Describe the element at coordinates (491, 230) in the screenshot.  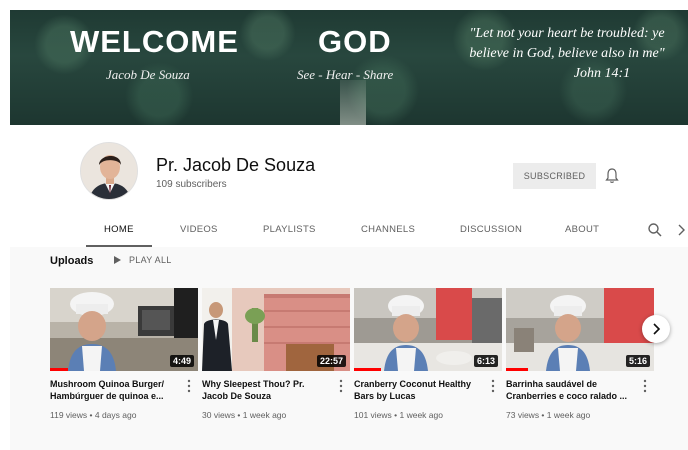
I see `tab-discussion: DISCUSSION` at that location.